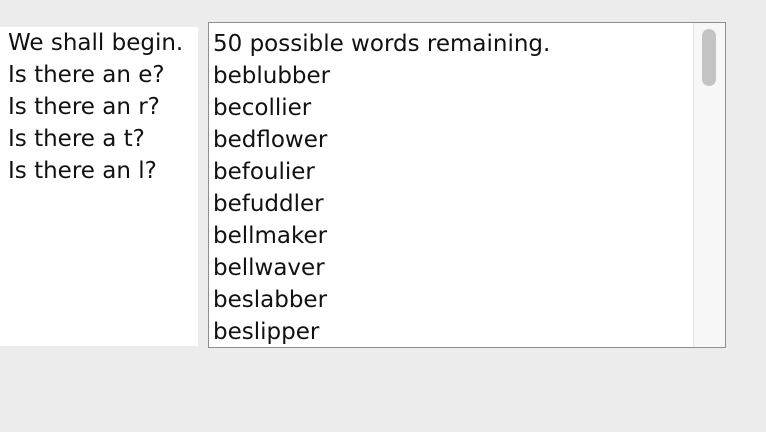  I want to click on question-line: Is there an l?, so click(82, 171).